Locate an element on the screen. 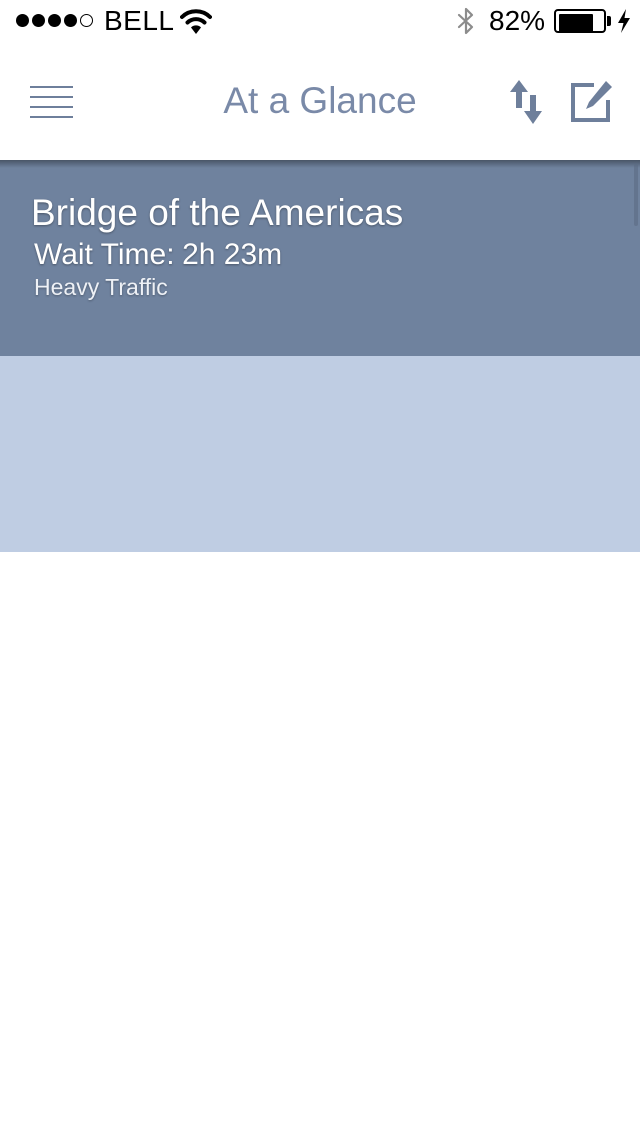  edit-icon is located at coordinates (591, 101).